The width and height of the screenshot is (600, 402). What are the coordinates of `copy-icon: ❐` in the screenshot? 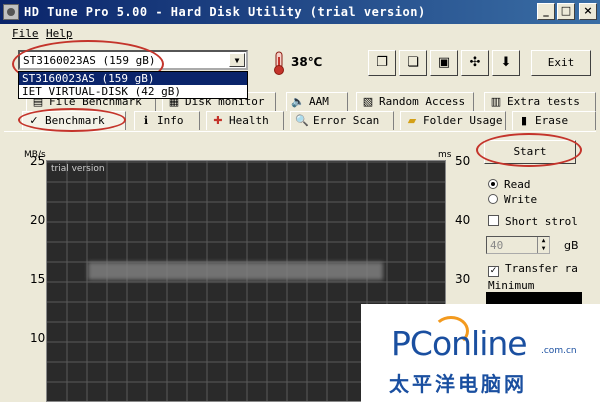 It's located at (382, 62).